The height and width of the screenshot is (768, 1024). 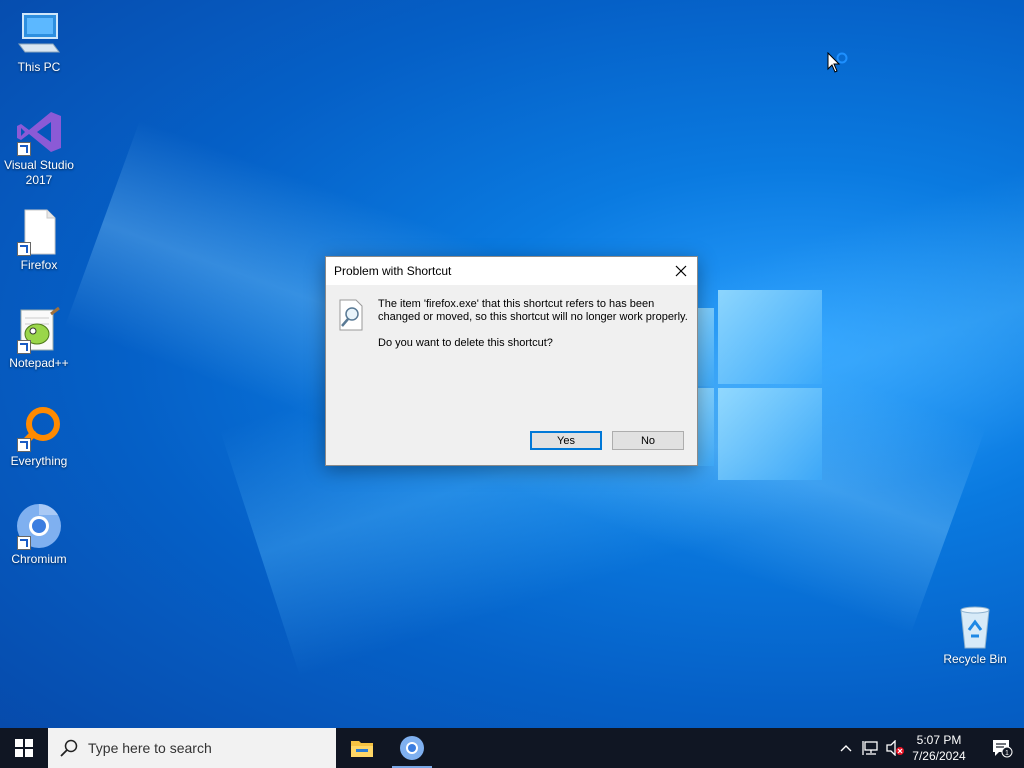 I want to click on folder-icon, so click(x=362, y=749).